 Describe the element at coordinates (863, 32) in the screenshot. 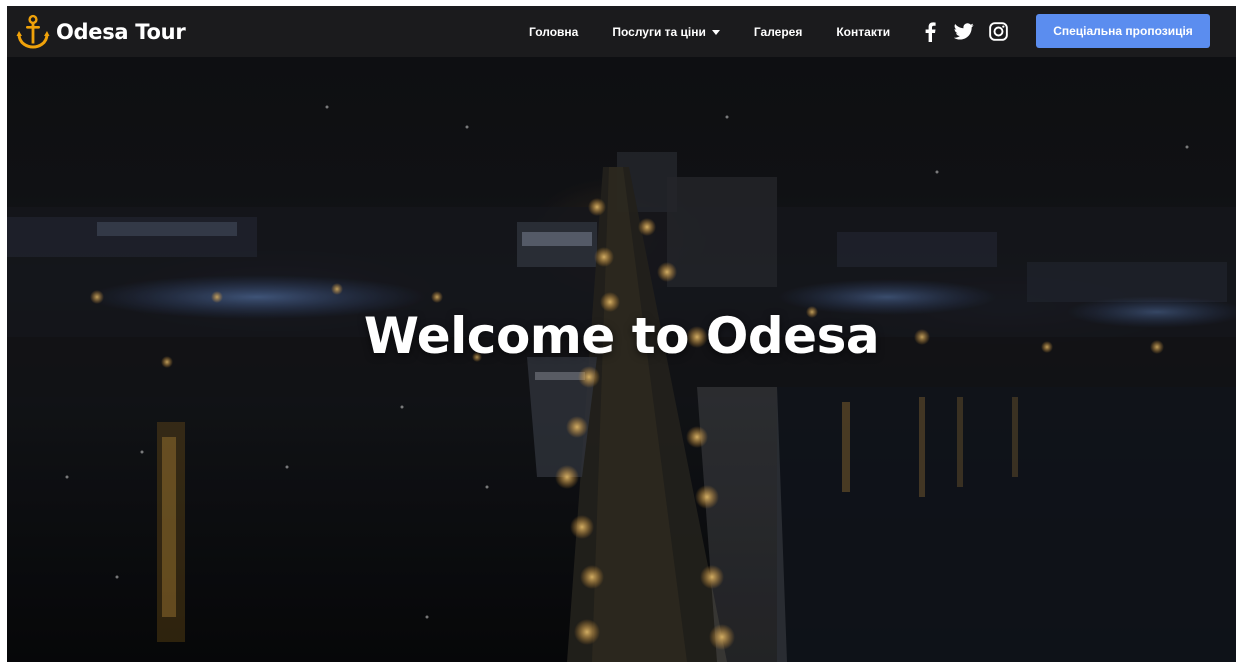

I see `nav-item-contacts: Контакти` at that location.